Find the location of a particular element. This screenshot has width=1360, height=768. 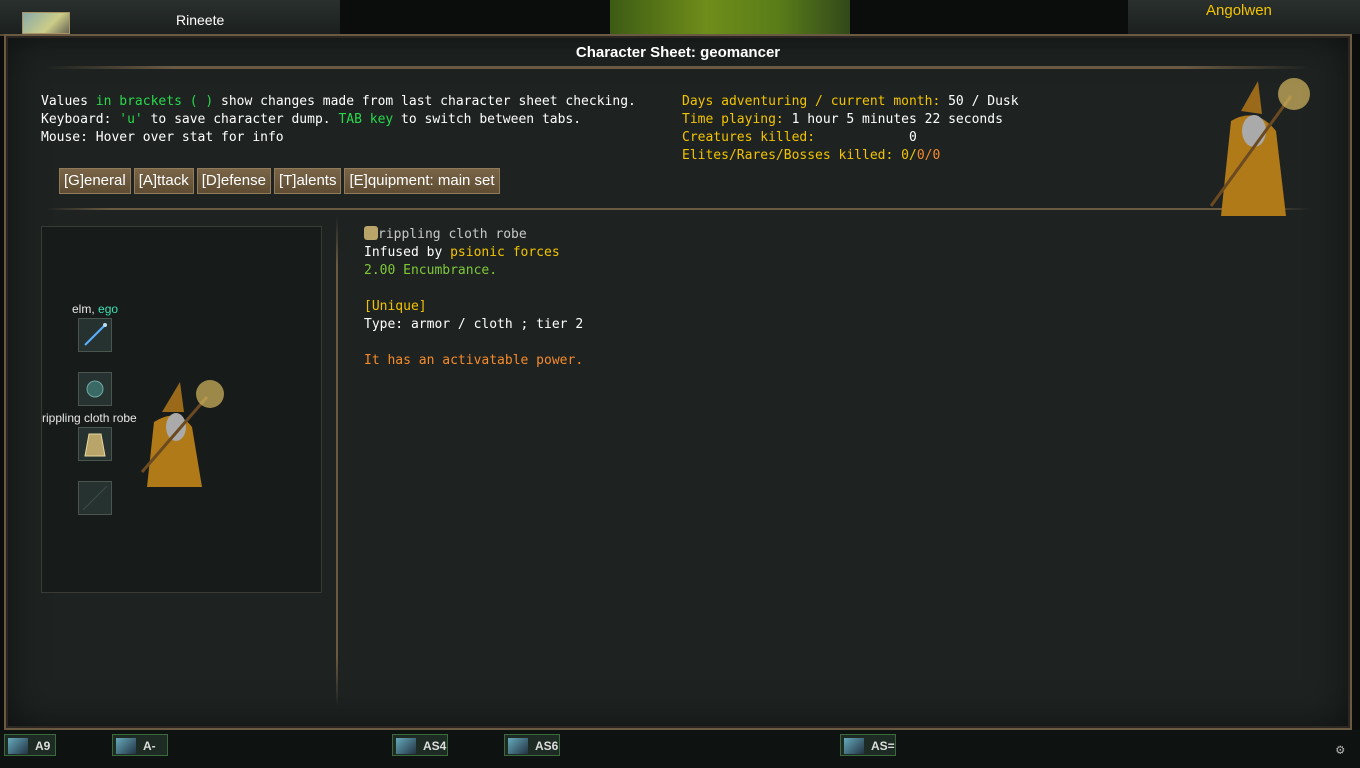

hotkey-label: A9 is located at coordinates (43, 746).